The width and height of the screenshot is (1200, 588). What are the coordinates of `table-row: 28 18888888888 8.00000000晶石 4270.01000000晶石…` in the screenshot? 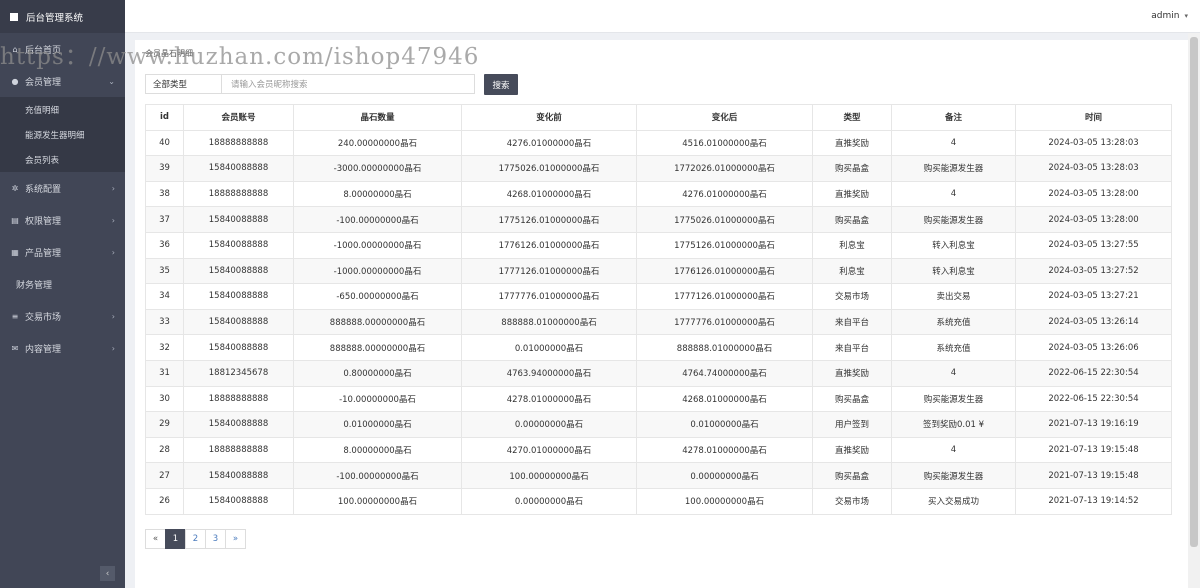 It's located at (658, 450).